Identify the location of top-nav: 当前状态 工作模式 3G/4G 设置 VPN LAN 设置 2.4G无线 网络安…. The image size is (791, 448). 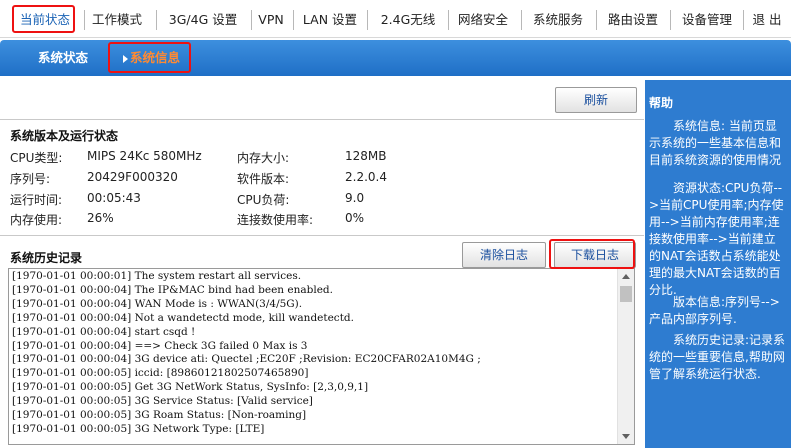
(395, 19).